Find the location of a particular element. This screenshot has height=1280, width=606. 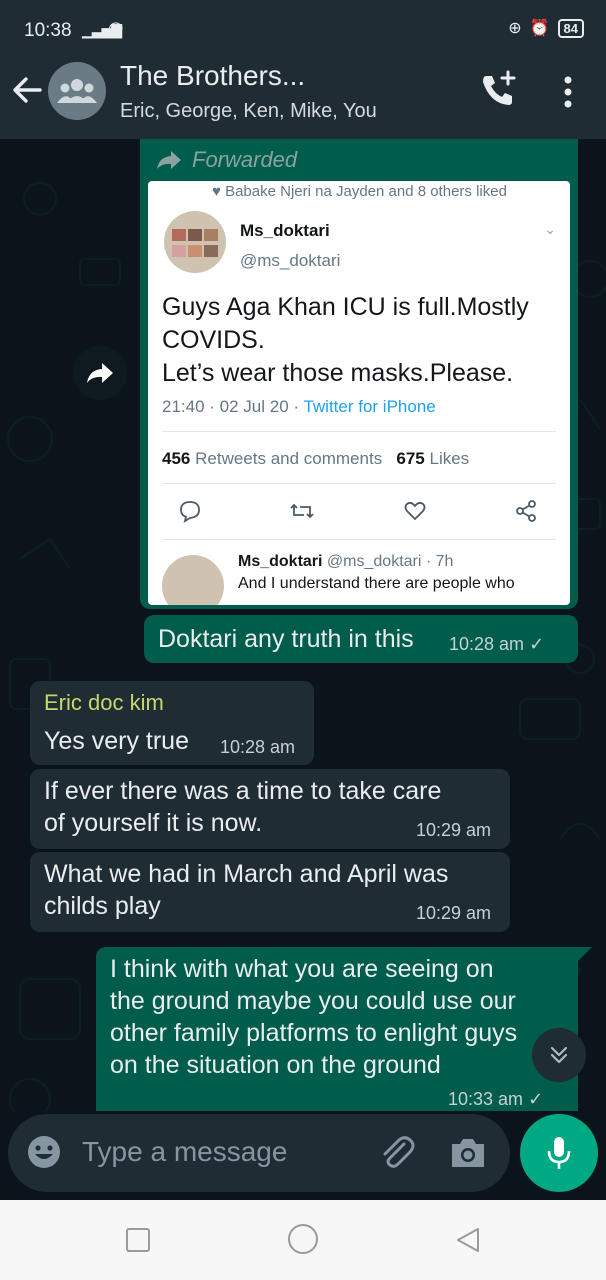

camera-icon is located at coordinates (468, 1153).